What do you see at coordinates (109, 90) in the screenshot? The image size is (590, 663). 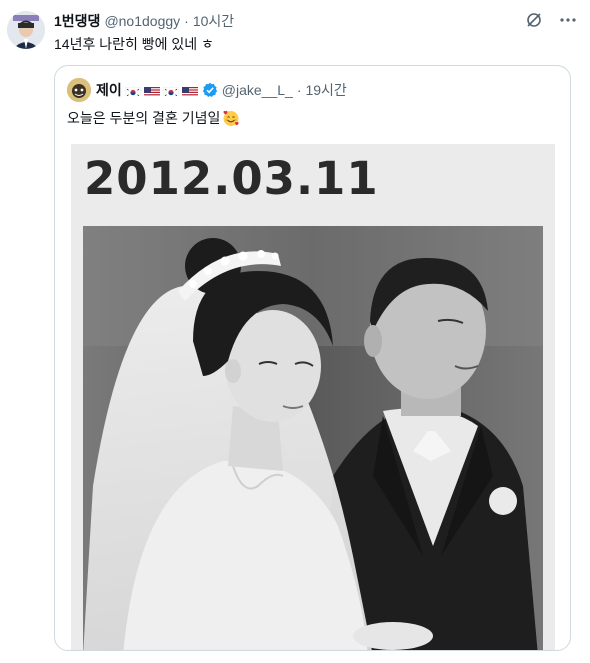 I see `quoted-author-name: 제이` at bounding box center [109, 90].